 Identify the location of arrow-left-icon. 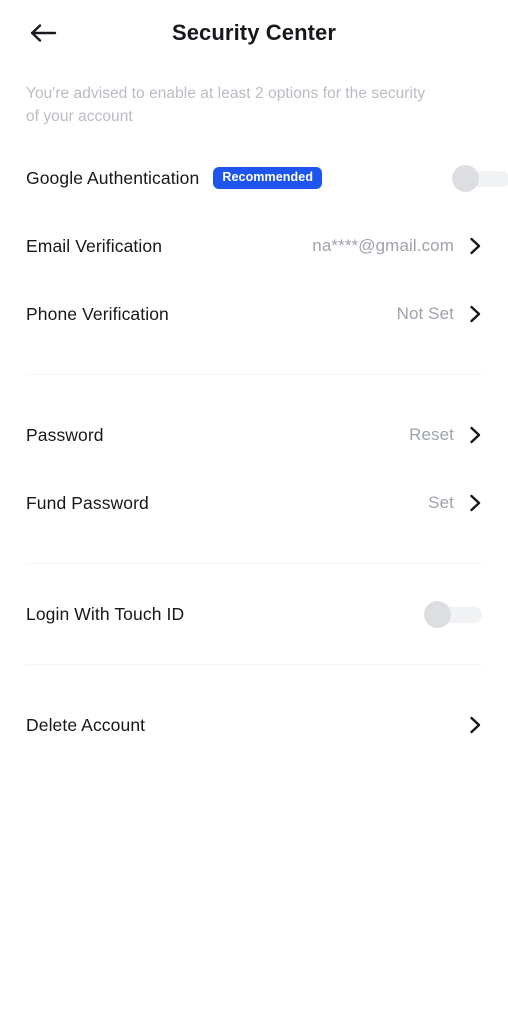
(44, 33).